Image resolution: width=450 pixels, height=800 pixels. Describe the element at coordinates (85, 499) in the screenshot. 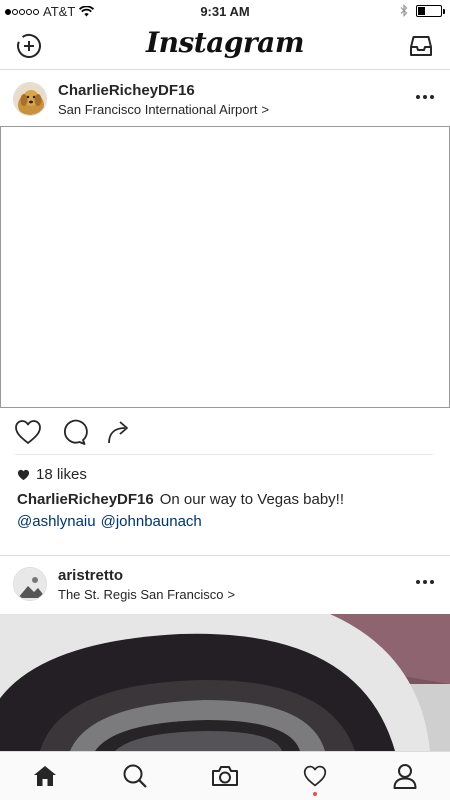

I see `caption-username: CharlieRicheyDF16` at that location.